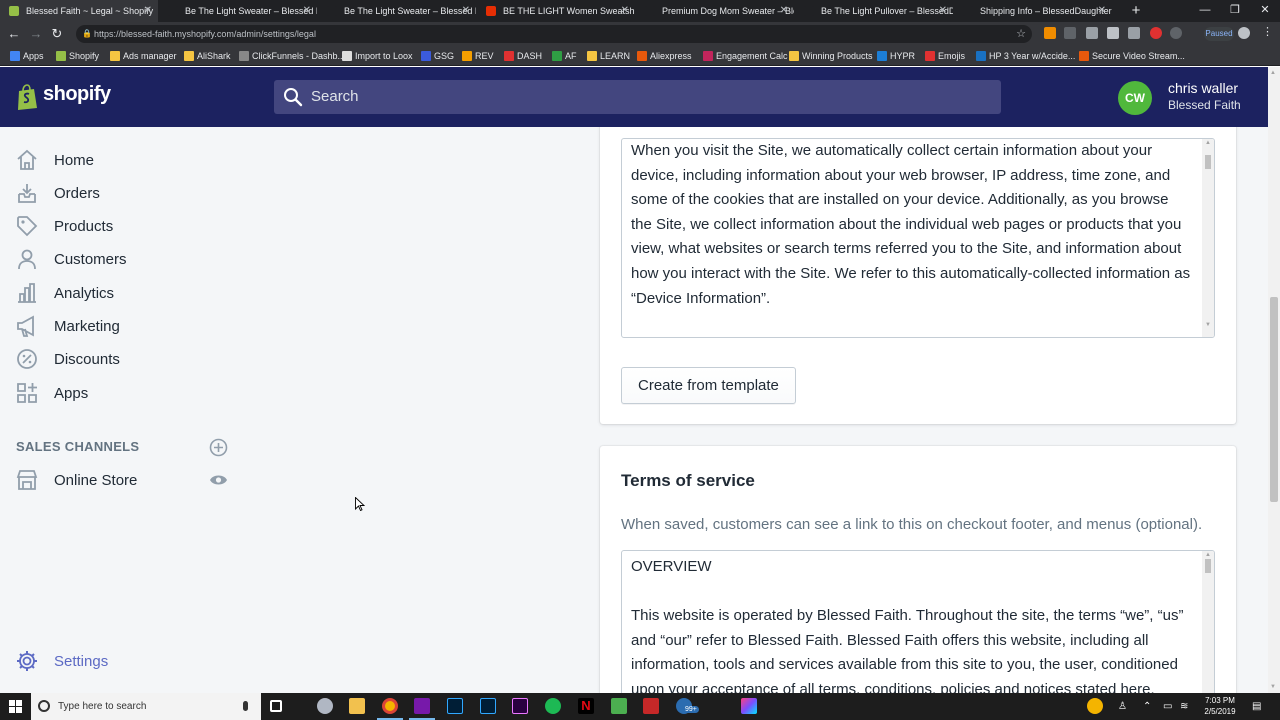  What do you see at coordinates (422, 706) in the screenshot?
I see `onenote-icon` at bounding box center [422, 706].